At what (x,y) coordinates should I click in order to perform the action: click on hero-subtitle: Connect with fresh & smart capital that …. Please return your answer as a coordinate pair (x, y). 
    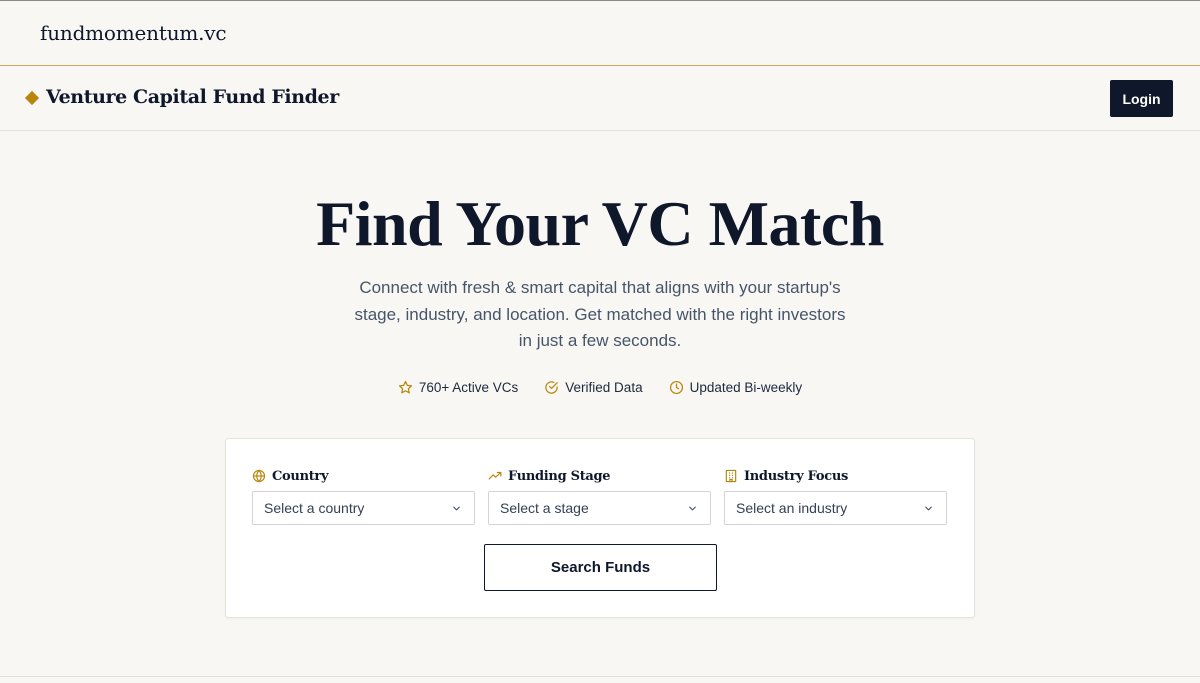
    Looking at the image, I should click on (600, 314).